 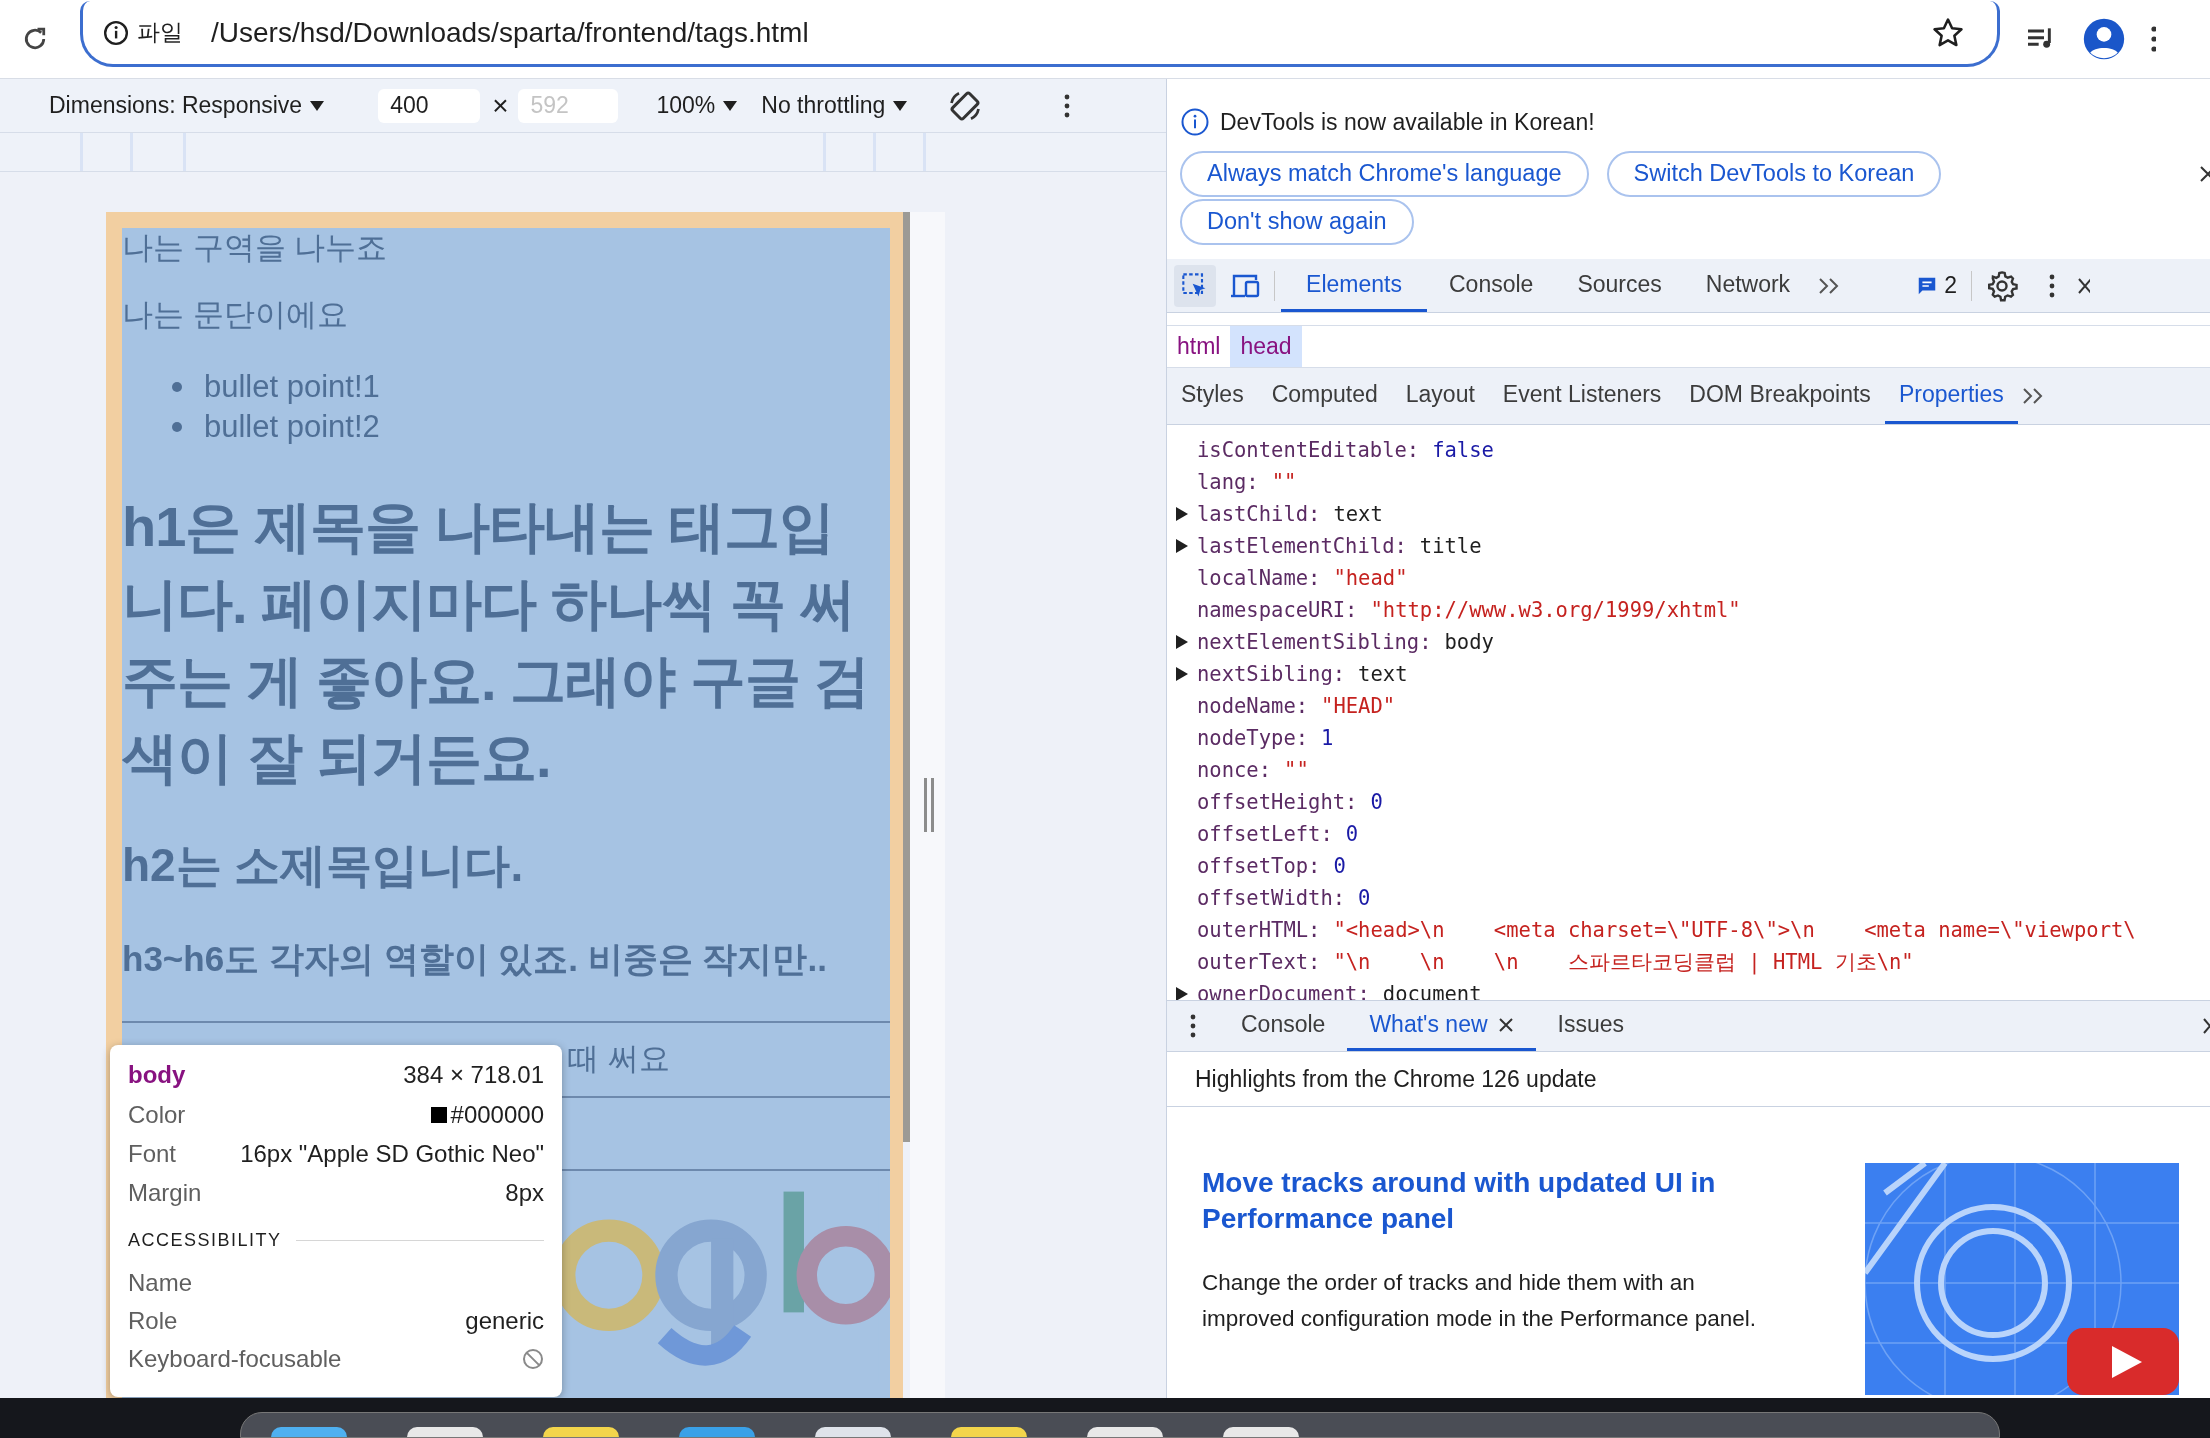 I want to click on property-name: namespaceURI:, so click(x=1277, y=610).